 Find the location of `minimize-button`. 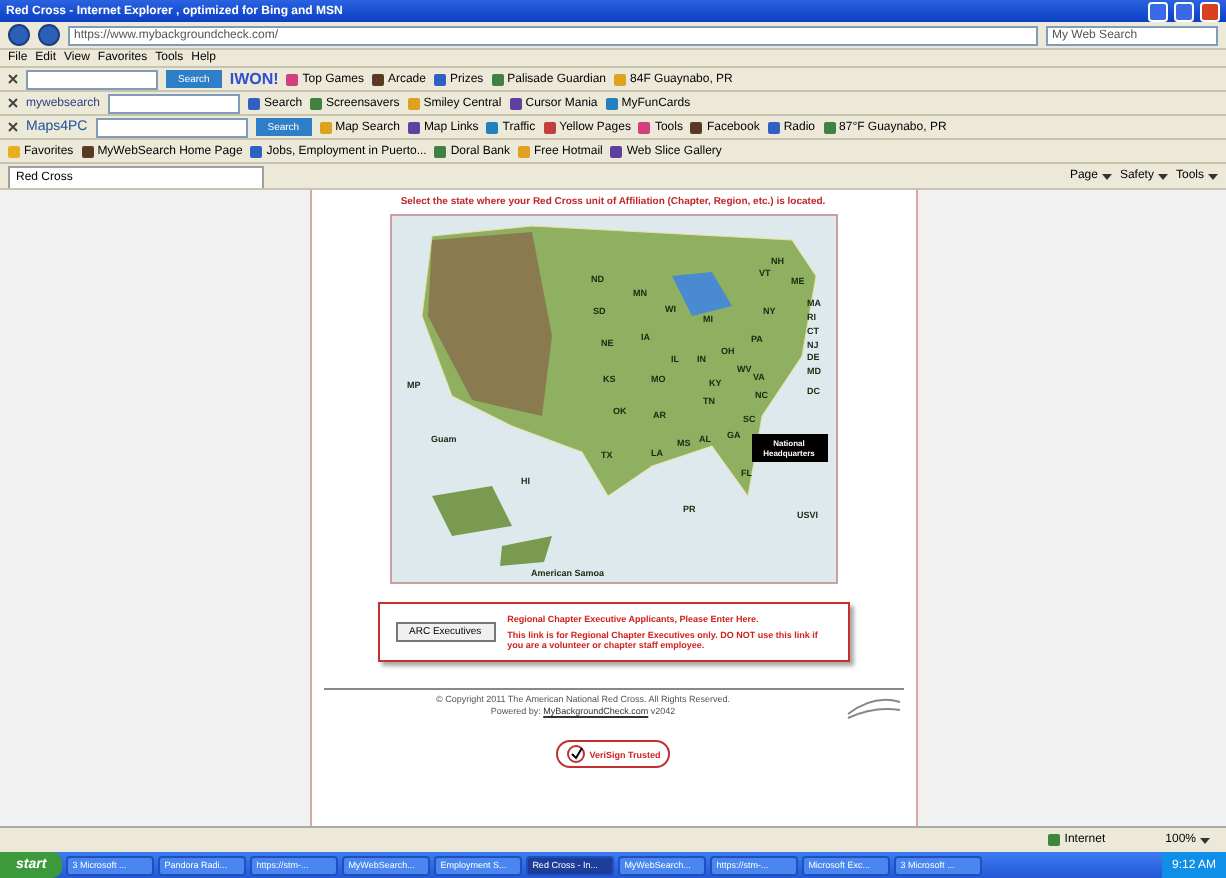

minimize-button is located at coordinates (1158, 11).